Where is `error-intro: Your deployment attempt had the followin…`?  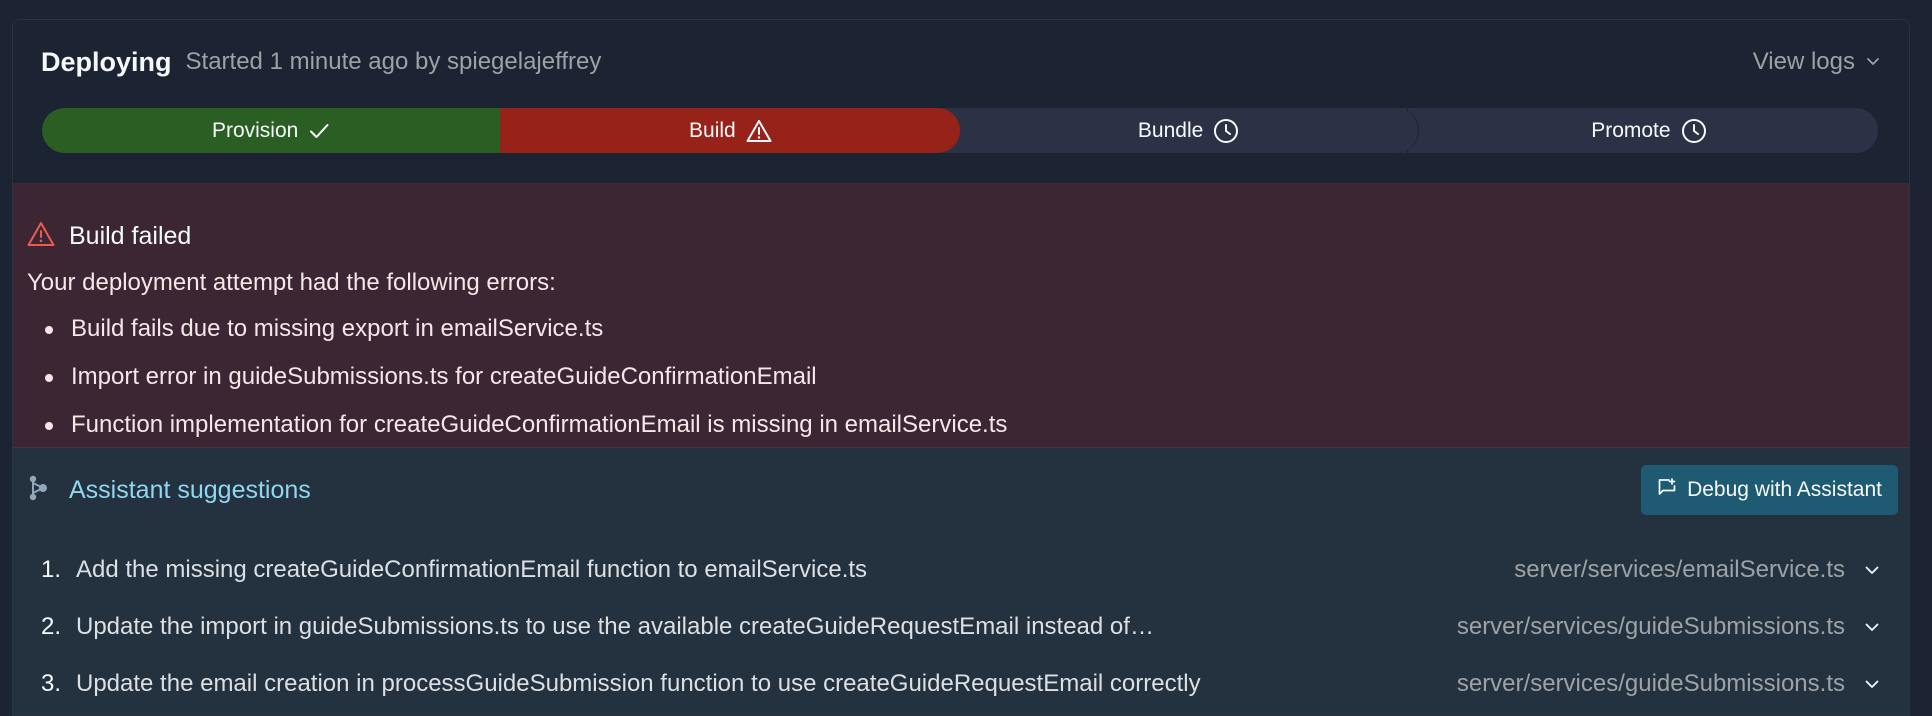
error-intro: Your deployment attempt had the followin… is located at coordinates (291, 282).